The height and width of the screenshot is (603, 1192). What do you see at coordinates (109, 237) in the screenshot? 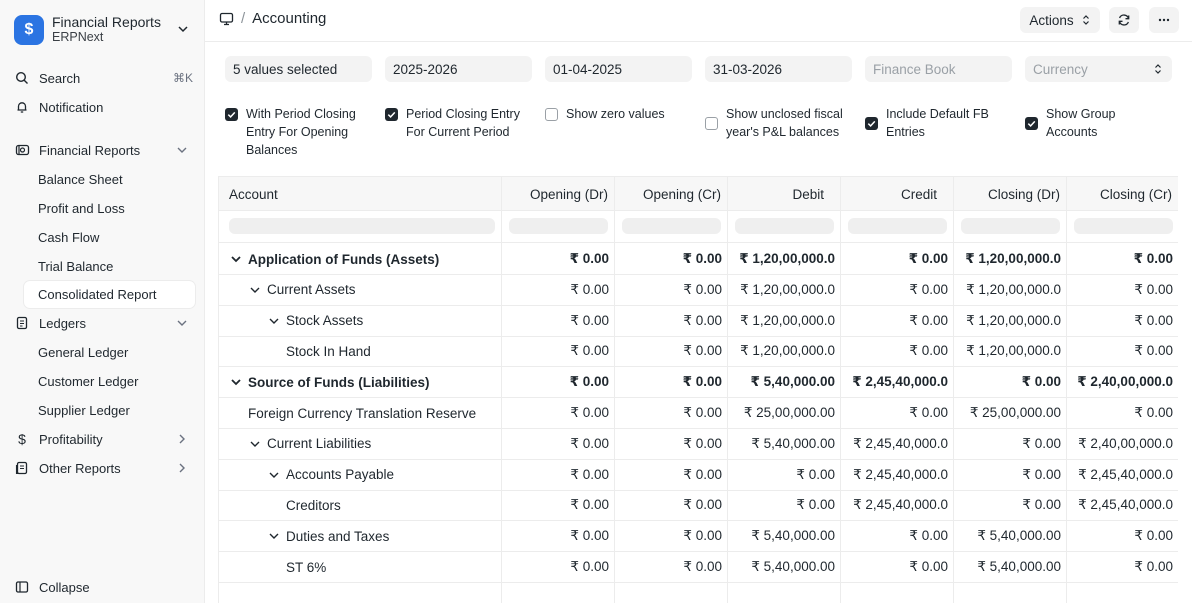
I see `sidebar-item-cash-flow: Cash Flow` at bounding box center [109, 237].